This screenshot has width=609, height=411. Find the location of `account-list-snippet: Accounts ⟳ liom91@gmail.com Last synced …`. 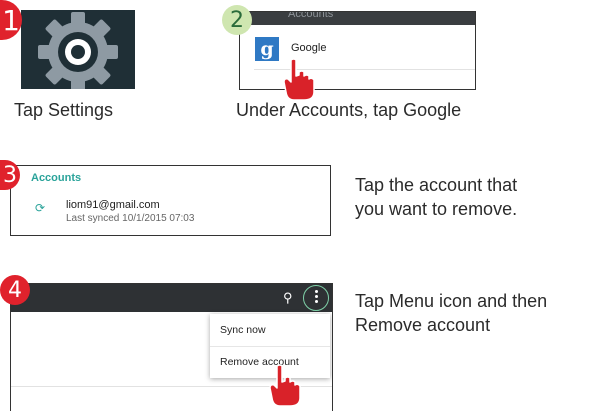

account-list-snippet: Accounts ⟳ liom91@gmail.com Last synced … is located at coordinates (170, 200).